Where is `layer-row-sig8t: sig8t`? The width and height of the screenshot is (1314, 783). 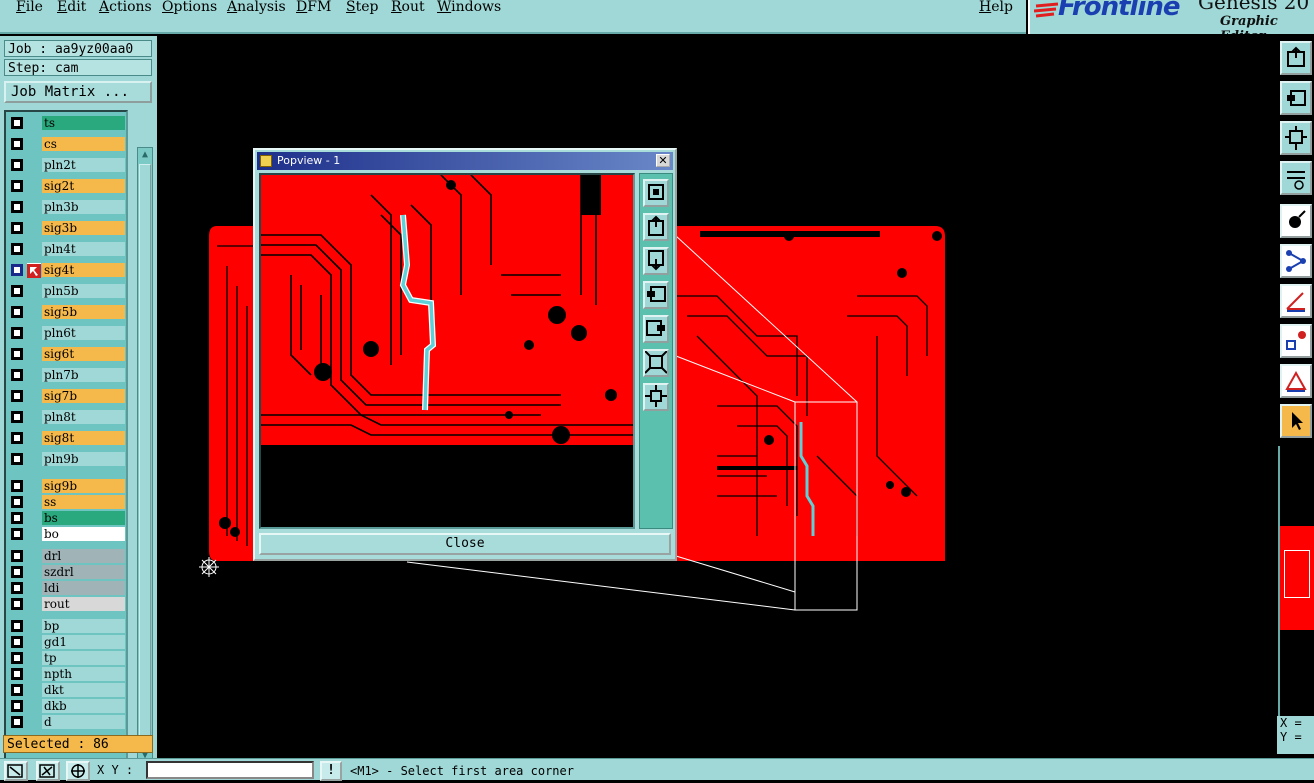 layer-row-sig8t: sig8t is located at coordinates (67, 438).